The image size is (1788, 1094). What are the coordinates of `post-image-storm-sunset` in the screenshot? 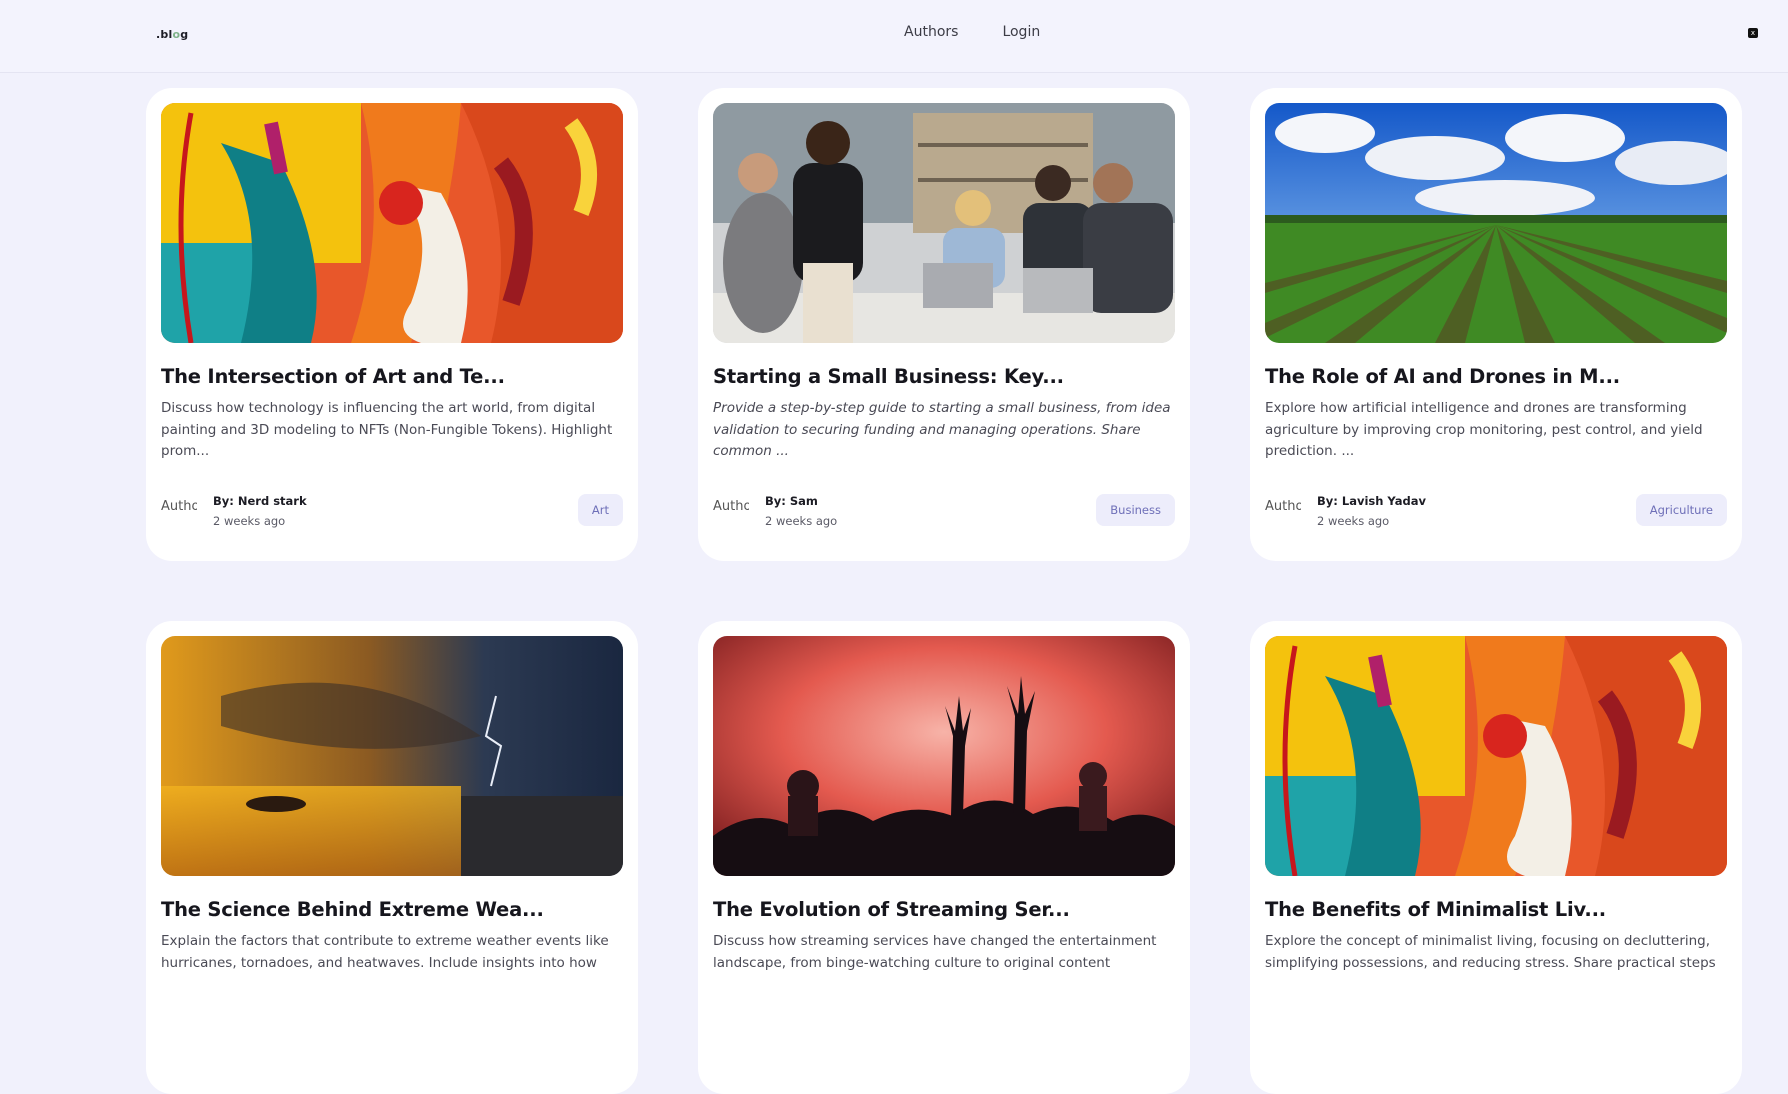 It's located at (392, 756).